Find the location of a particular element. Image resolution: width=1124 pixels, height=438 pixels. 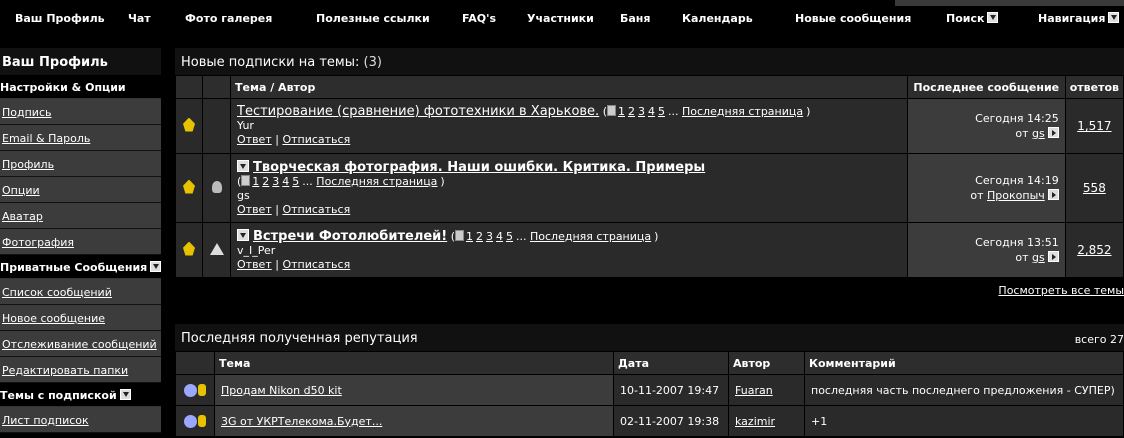

nav-new-posts: Новые сообщения is located at coordinates (853, 18).